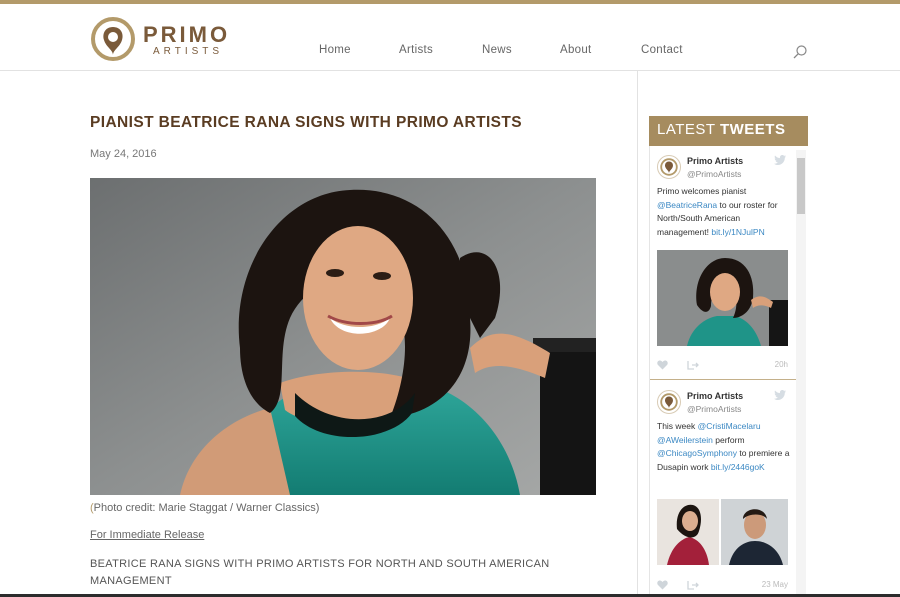 The width and height of the screenshot is (900, 597). Describe the element at coordinates (737, 232) in the screenshot. I see `url-link: bit.ly/1NJulPN` at that location.